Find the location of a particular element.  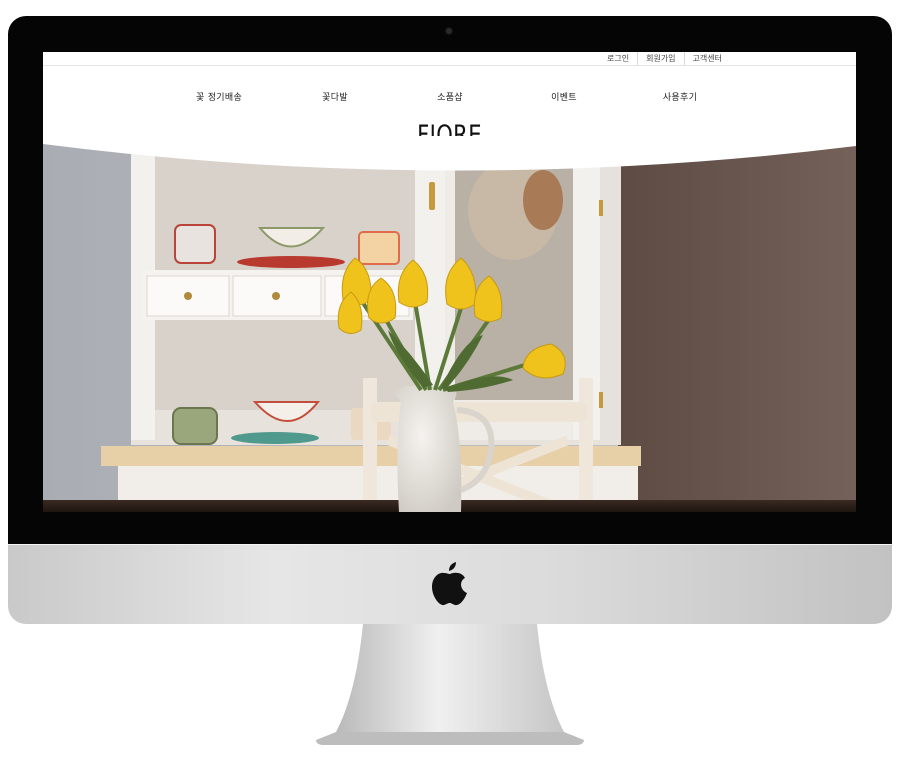

nav-item-bouquet: 꽃다발 is located at coordinates (335, 96).